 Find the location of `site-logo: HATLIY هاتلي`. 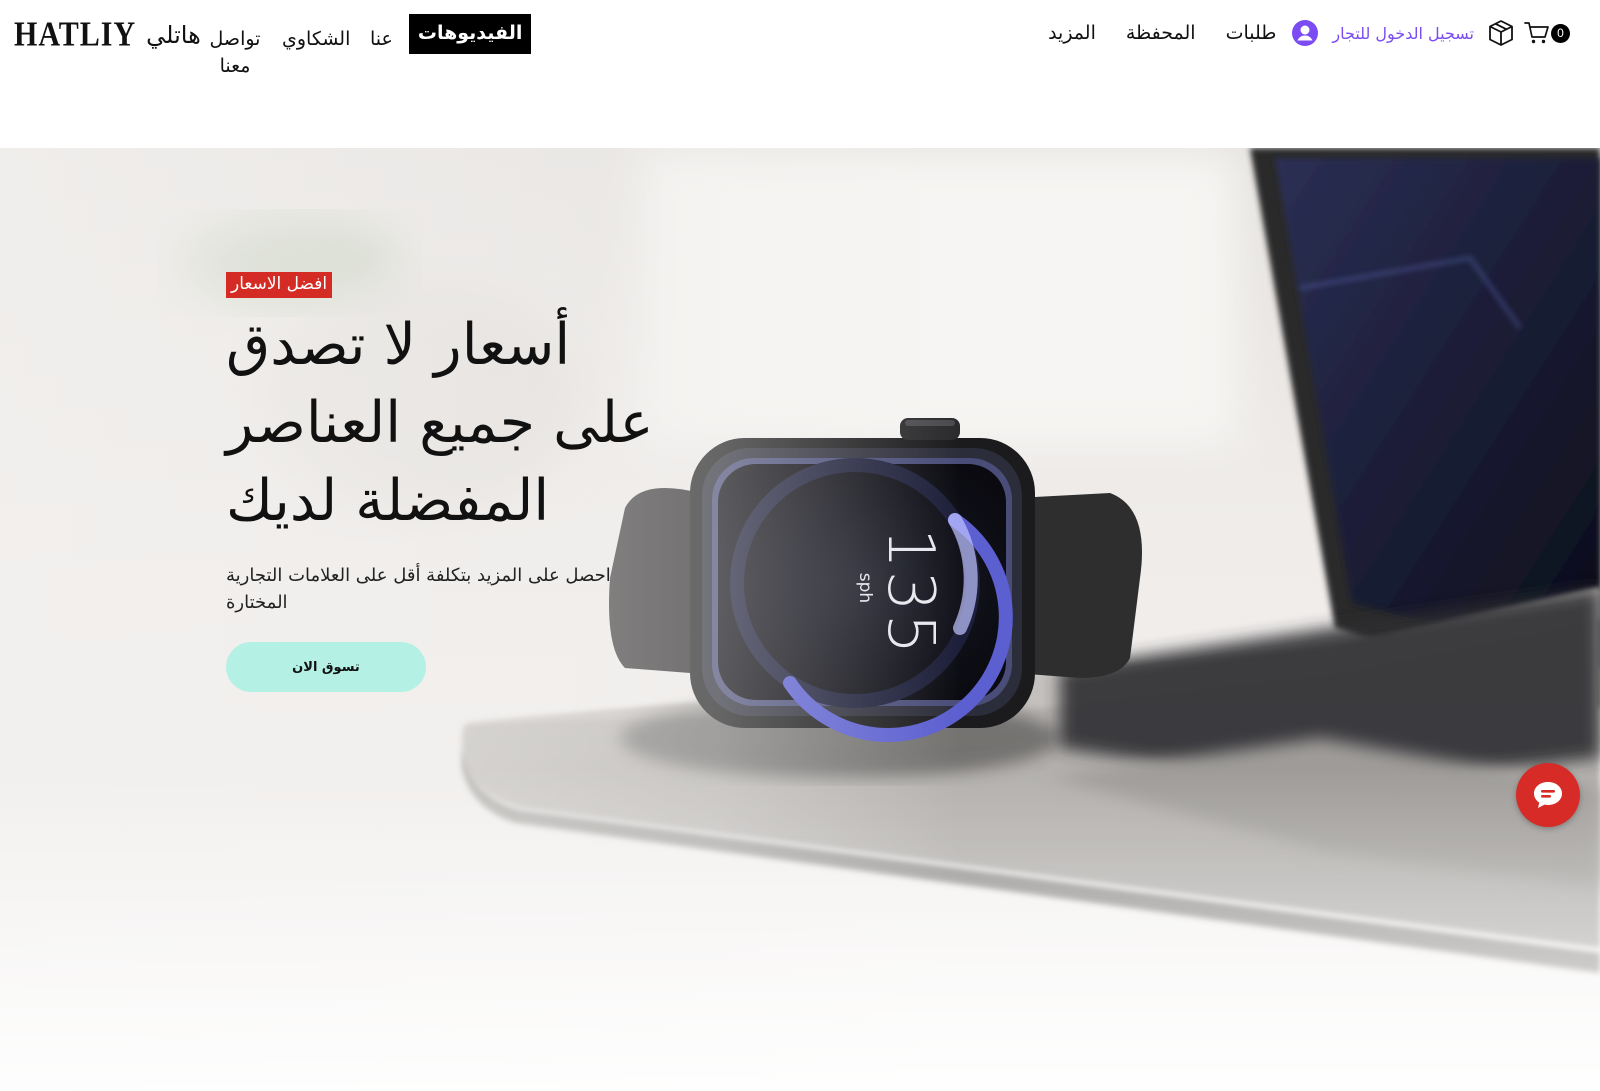

site-logo: HATLIY هاتلي is located at coordinates (107, 34).